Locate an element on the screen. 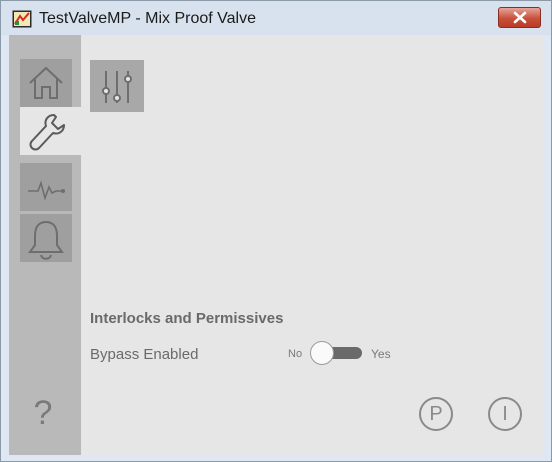 The width and height of the screenshot is (552, 462). permissives-badge: P is located at coordinates (436, 414).